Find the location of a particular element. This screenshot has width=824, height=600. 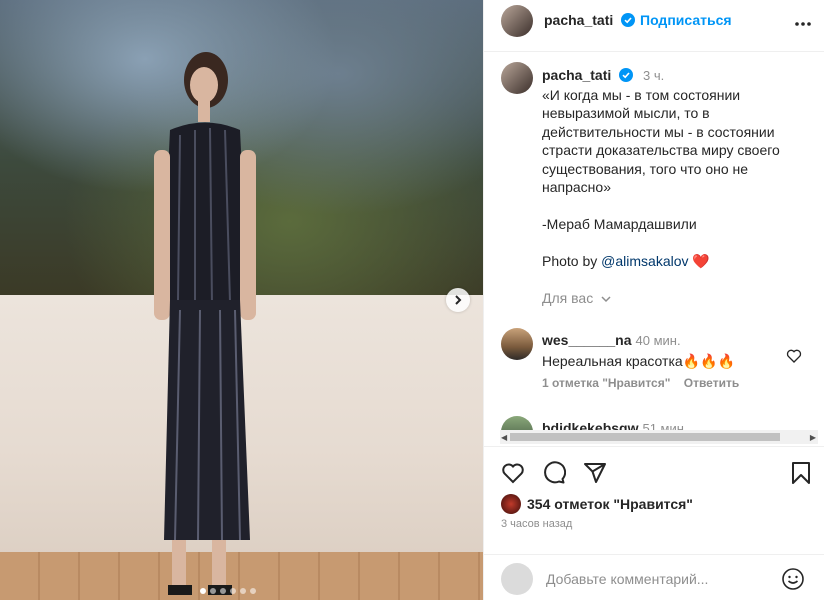

chevron-right-icon is located at coordinates (458, 300).